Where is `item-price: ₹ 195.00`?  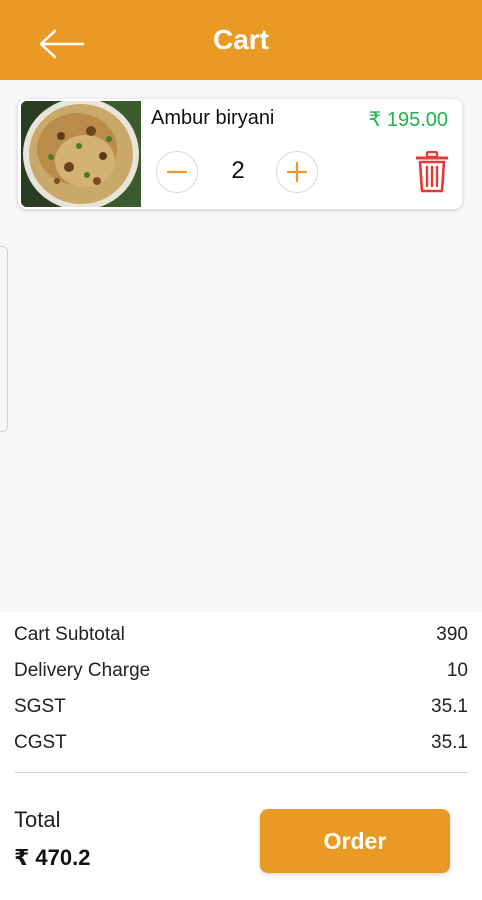 item-price: ₹ 195.00 is located at coordinates (408, 120).